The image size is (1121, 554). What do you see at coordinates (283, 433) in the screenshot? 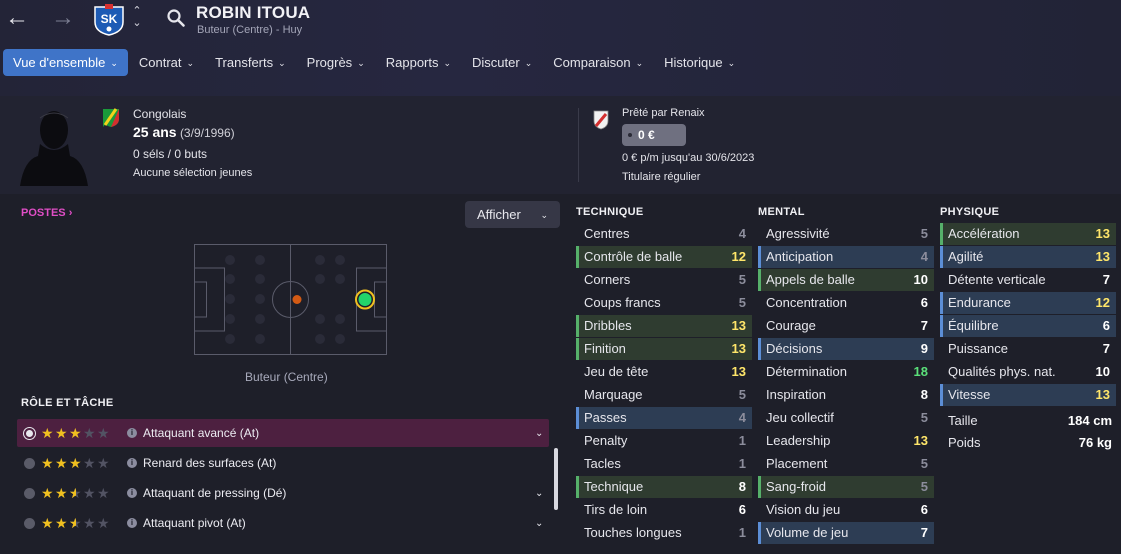
I see `role-row-attaquant-avance: ★ ★ ★ ★ ★ i Attaquant avancé (At) ⌄` at bounding box center [283, 433].